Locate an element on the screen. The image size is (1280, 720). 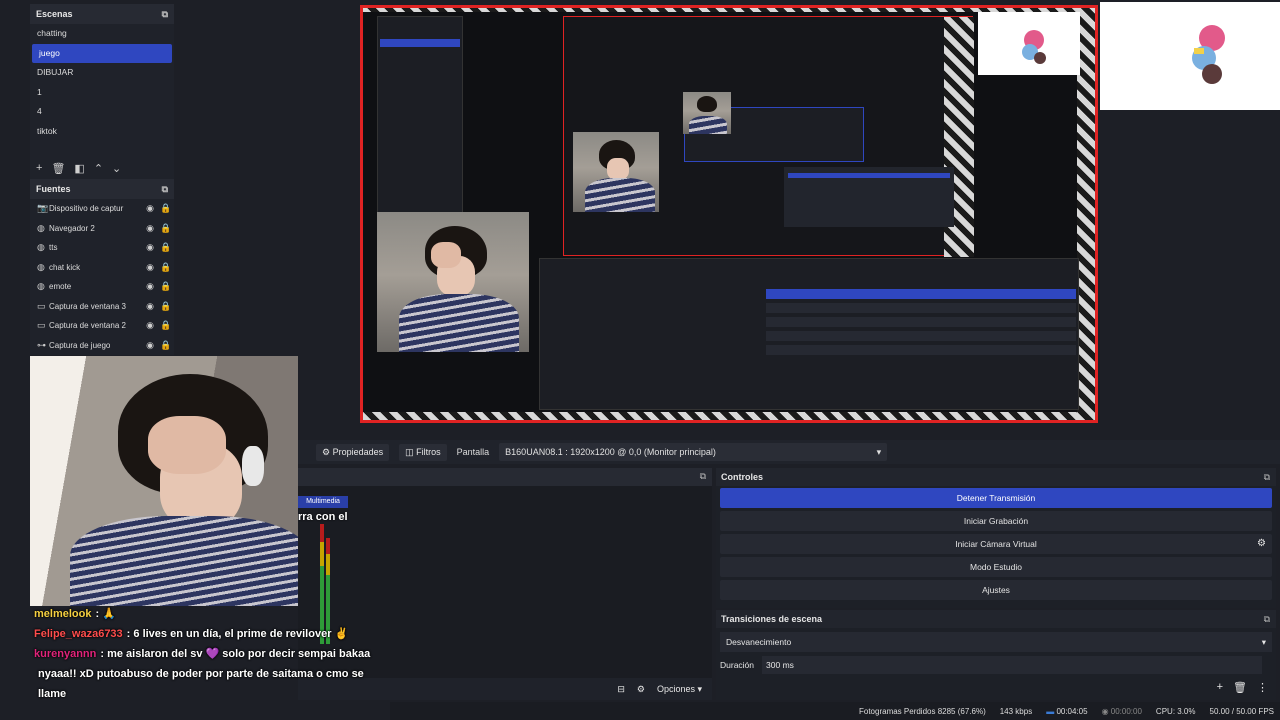
grid-icon: ⊟ is located at coordinates (621, 689).